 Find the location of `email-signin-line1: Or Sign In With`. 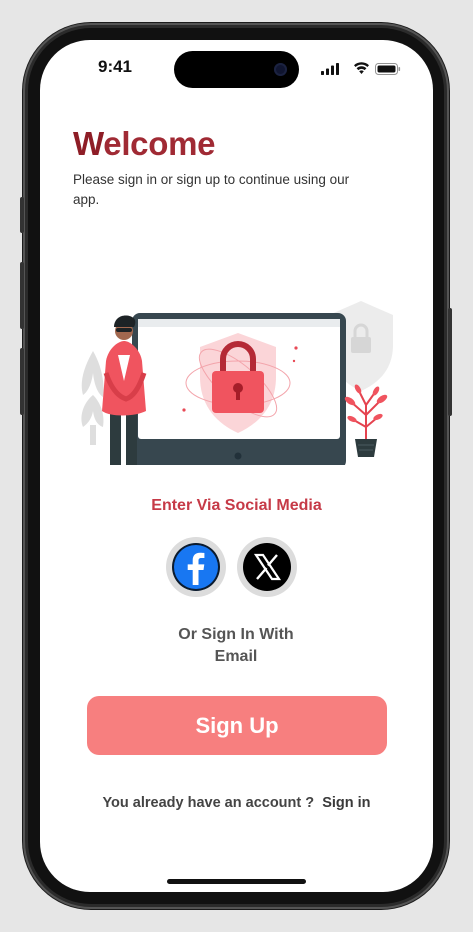

email-signin-line1: Or Sign In With is located at coordinates (236, 634).